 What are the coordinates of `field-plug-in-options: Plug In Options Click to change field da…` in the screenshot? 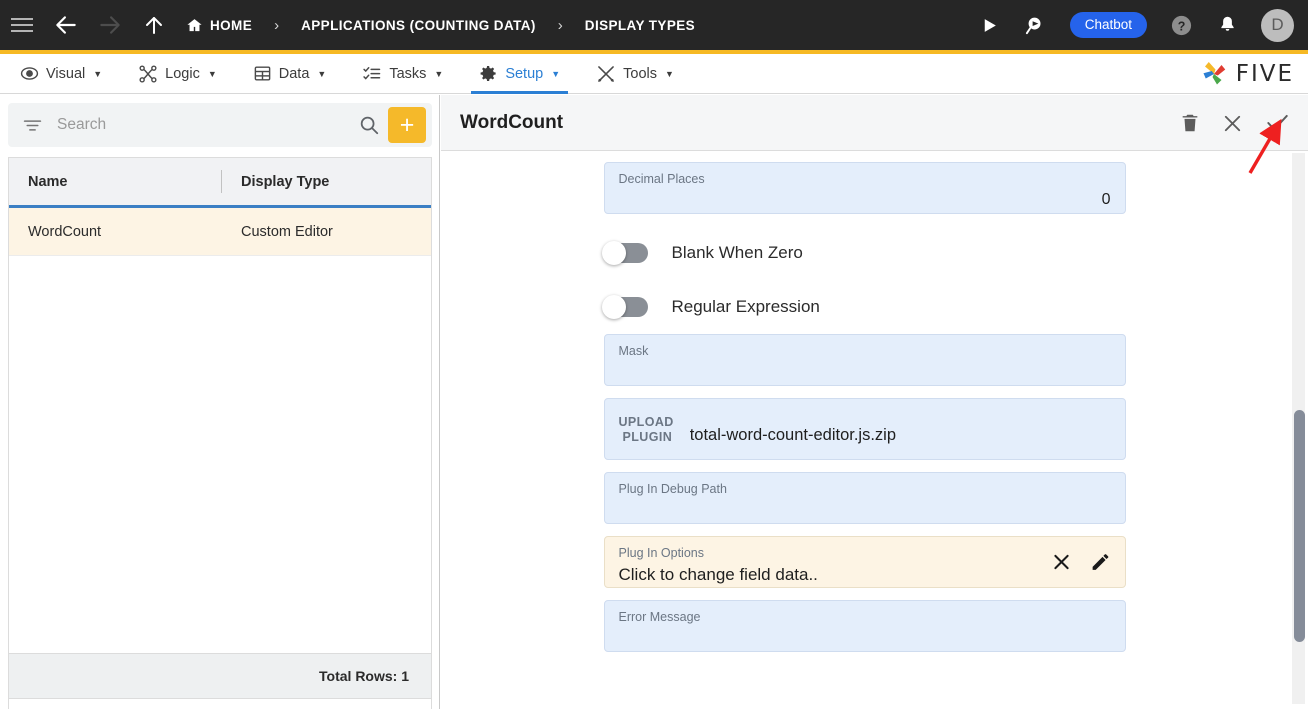 It's located at (864, 562).